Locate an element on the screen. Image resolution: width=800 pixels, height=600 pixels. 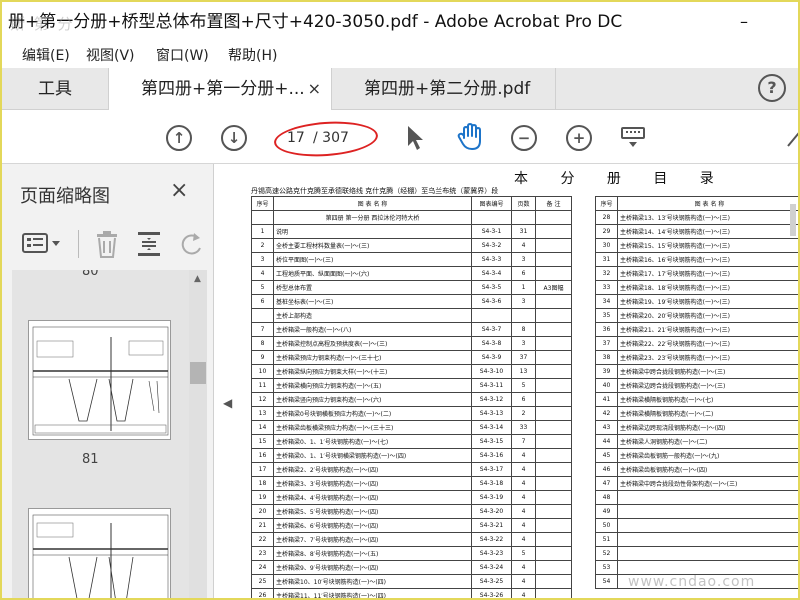
collapse-sidebar-button: ◀ is located at coordinates (228, 381).